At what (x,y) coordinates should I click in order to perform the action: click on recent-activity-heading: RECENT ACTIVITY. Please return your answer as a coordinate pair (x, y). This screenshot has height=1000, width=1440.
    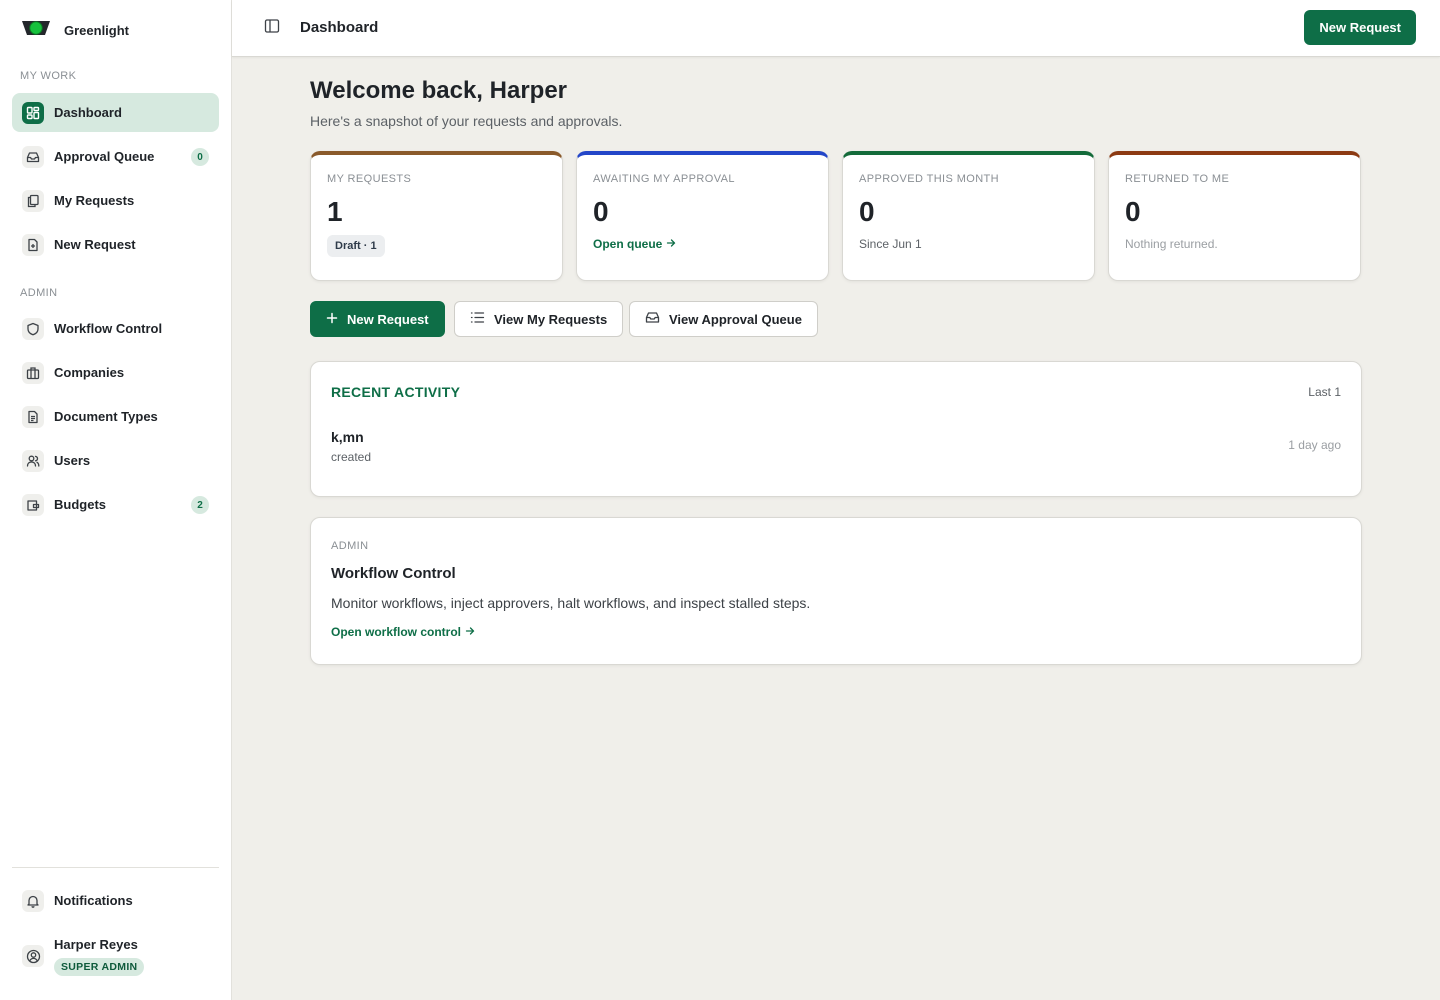
    Looking at the image, I should click on (396, 392).